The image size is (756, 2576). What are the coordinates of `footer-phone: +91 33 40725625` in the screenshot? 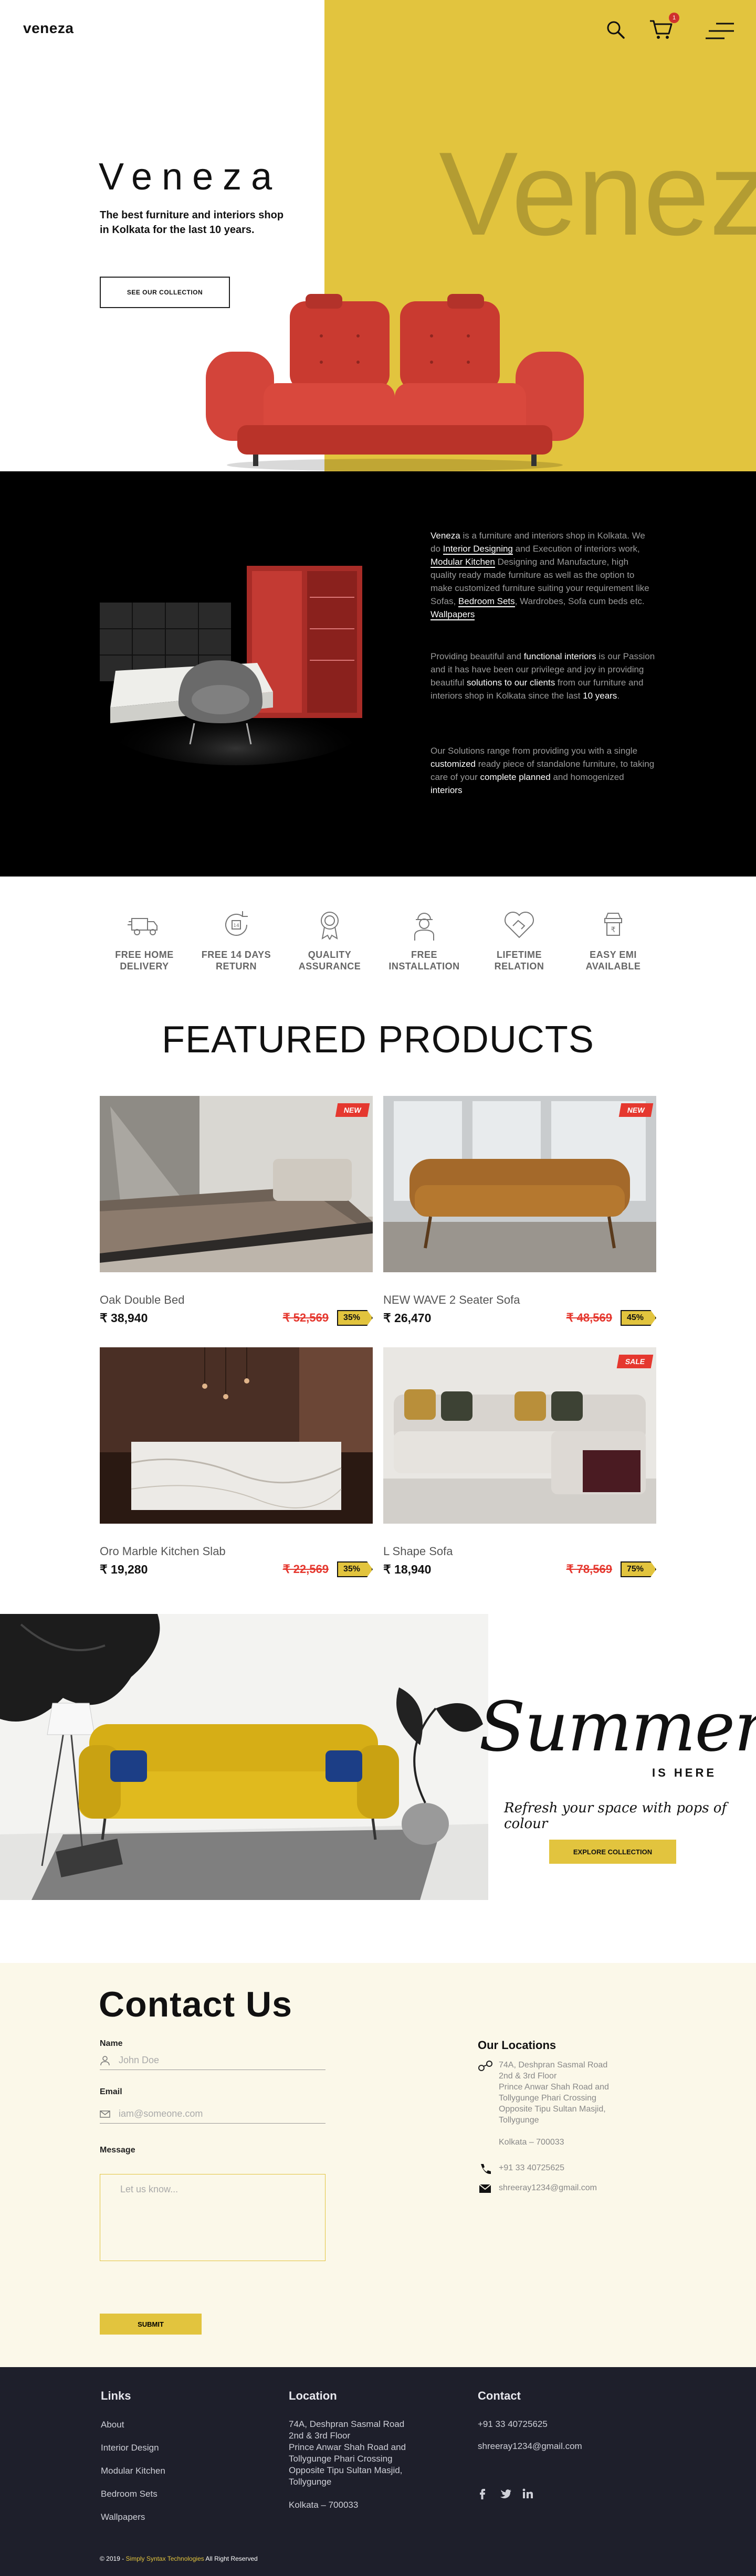 It's located at (513, 2424).